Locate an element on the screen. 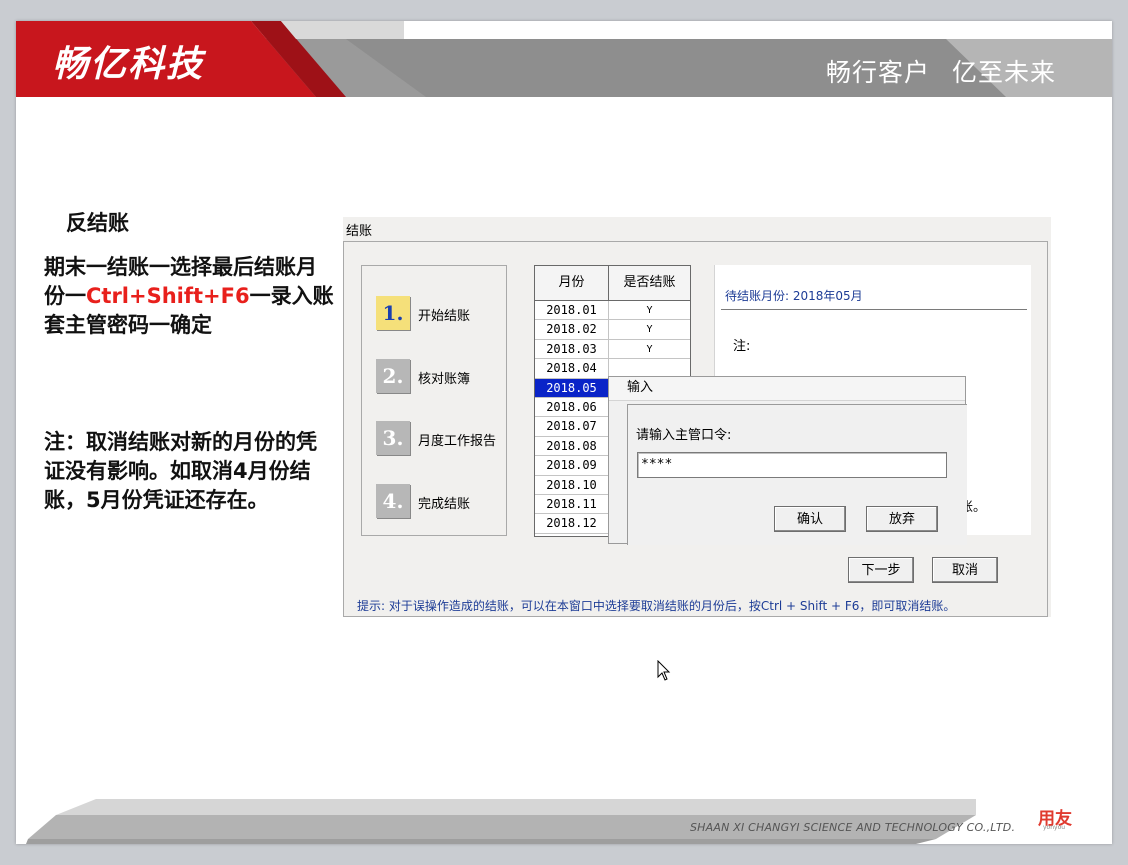 This screenshot has width=1128, height=865. step-check-books: 2. 核对账簿 is located at coordinates (440, 377).